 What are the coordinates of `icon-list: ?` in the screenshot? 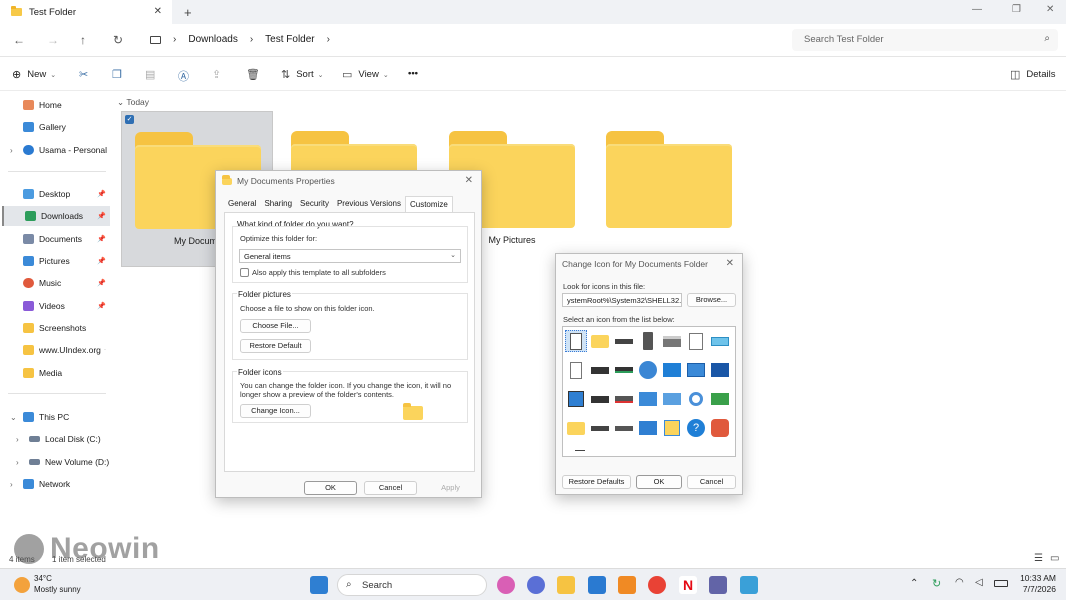 It's located at (649, 391).